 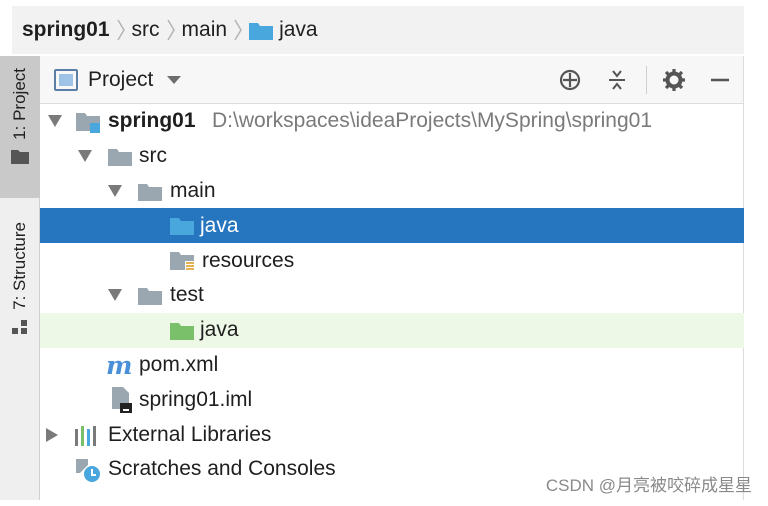 I want to click on breadcrumb-item-java: java, so click(x=298, y=30).